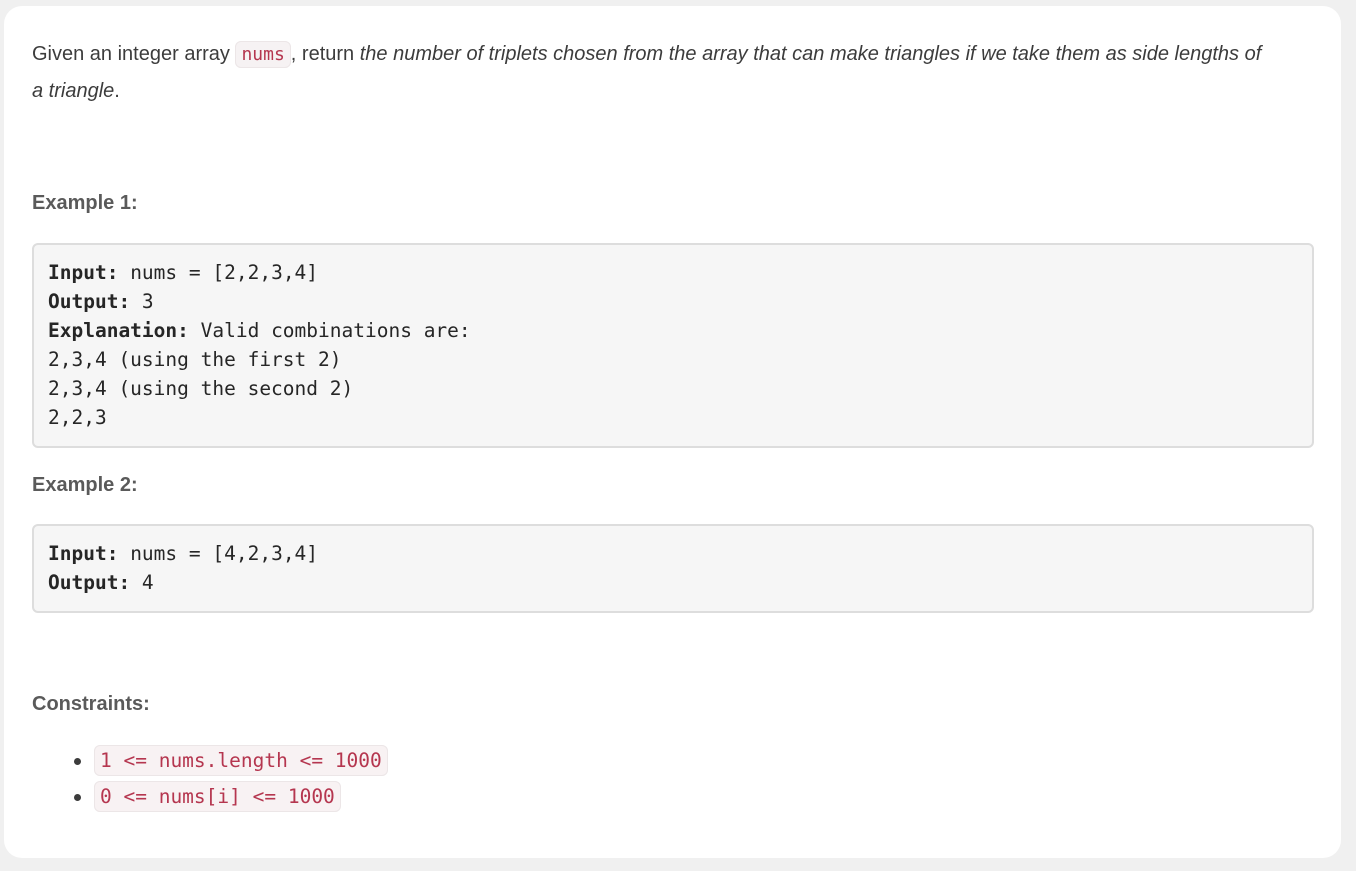 The image size is (1356, 871). Describe the element at coordinates (673, 568) in the screenshot. I see `example-2-code-block: Input: nums = [4,2,3,4] Output: 4` at that location.